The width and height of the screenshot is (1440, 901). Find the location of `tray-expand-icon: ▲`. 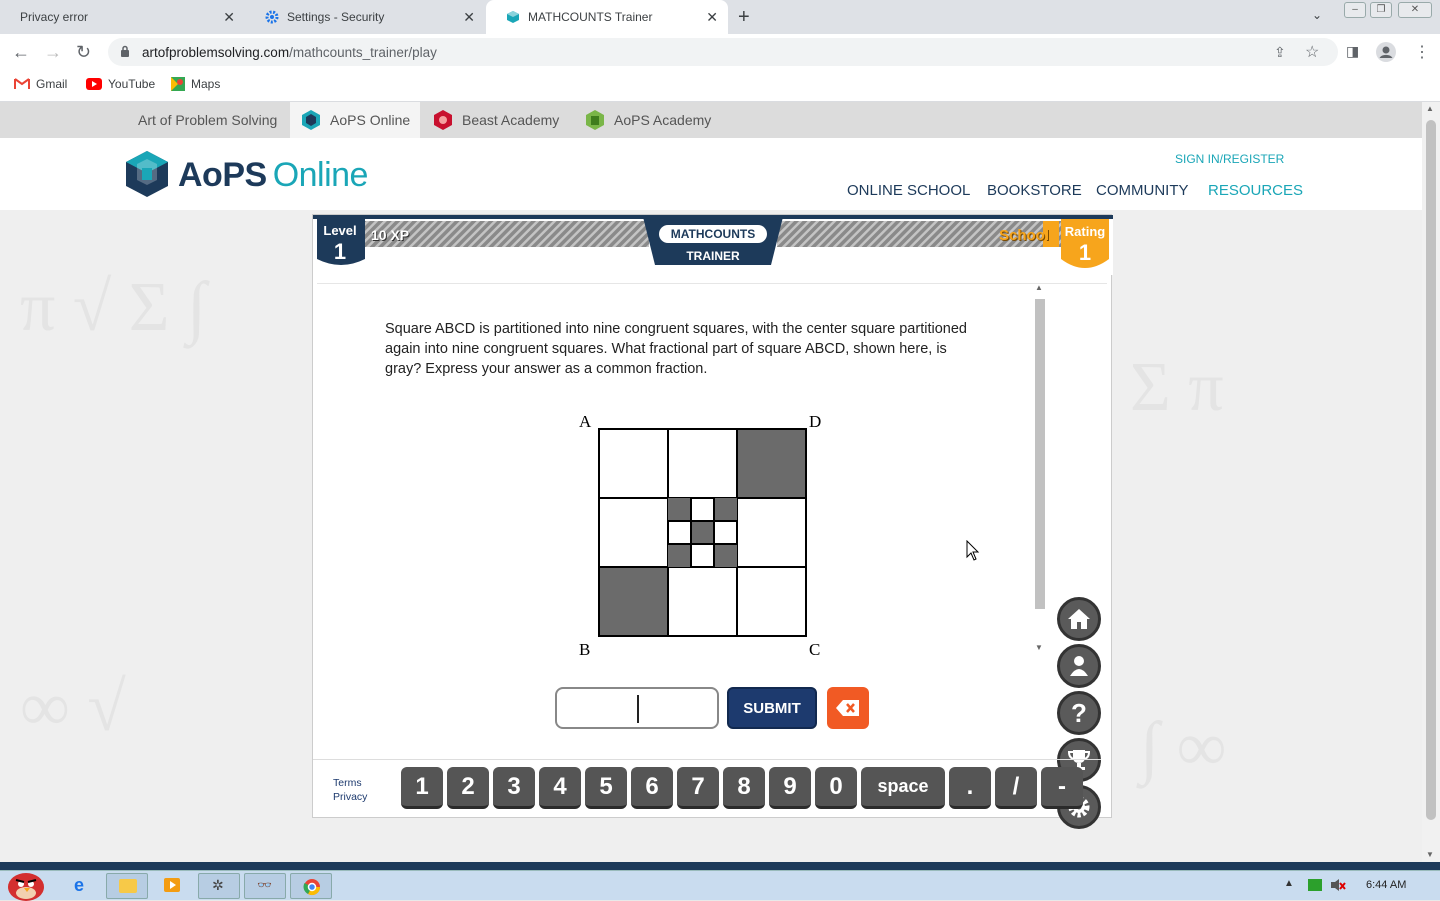

tray-expand-icon: ▲ is located at coordinates (1289, 883).